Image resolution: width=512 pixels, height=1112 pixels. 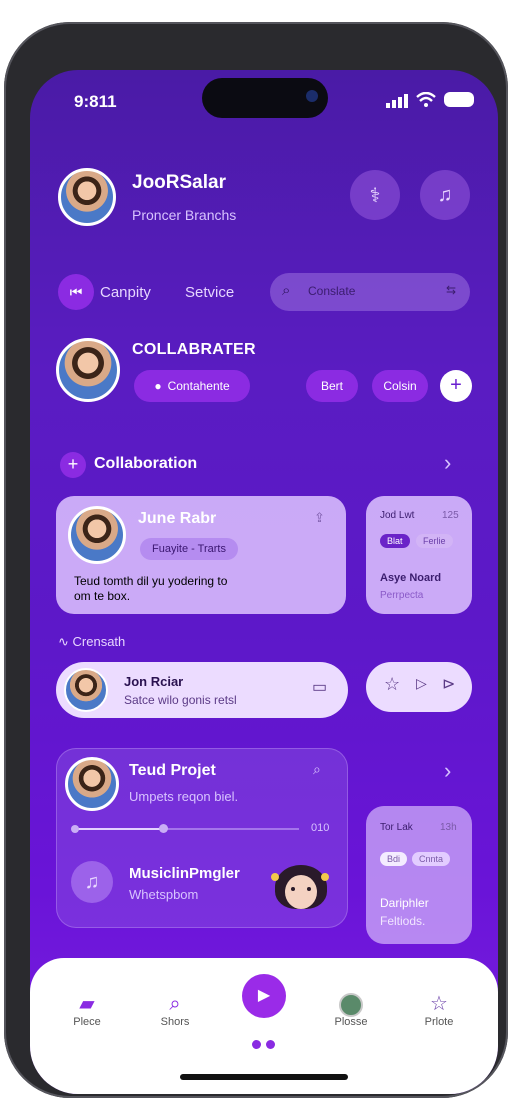 What do you see at coordinates (264, 1026) in the screenshot?
I see `bottom-nav: ▰ Plece ⌕ Shors ▶ Plosse ☆ Prlote` at bounding box center [264, 1026].